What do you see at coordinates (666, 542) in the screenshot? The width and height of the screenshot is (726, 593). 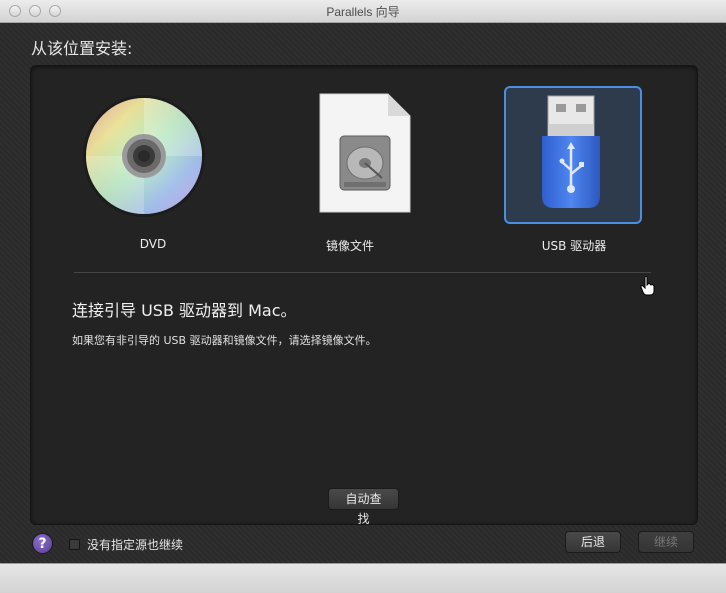 I see `continue-button: 继续` at bounding box center [666, 542].